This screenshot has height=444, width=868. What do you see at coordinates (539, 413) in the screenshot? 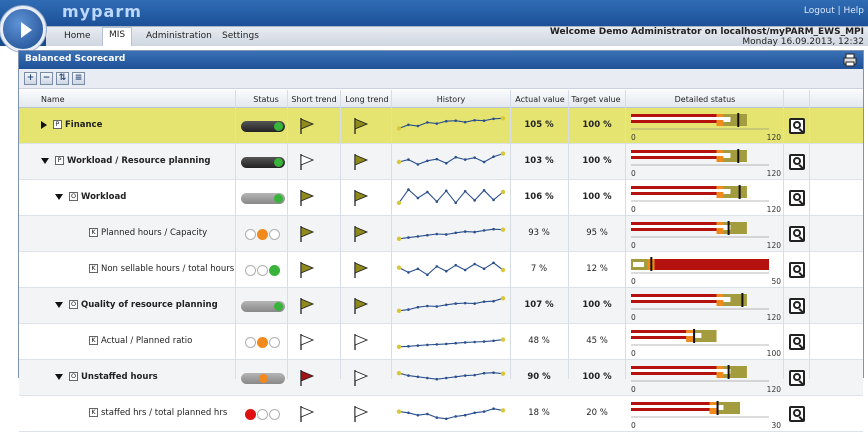
I see `actual-value: 18 %` at bounding box center [539, 413].